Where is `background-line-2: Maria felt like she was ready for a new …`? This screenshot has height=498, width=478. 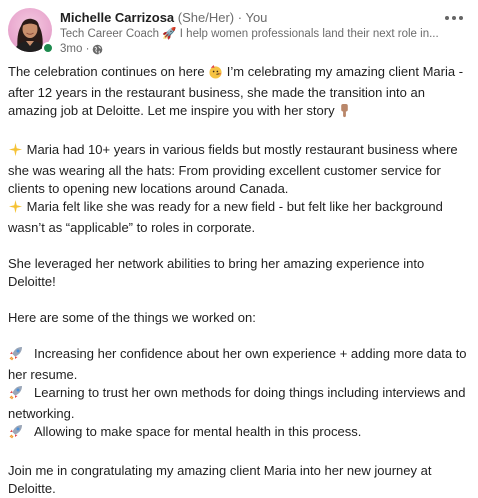 background-line-2: Maria felt like she was ready for a new … is located at coordinates (239, 217).